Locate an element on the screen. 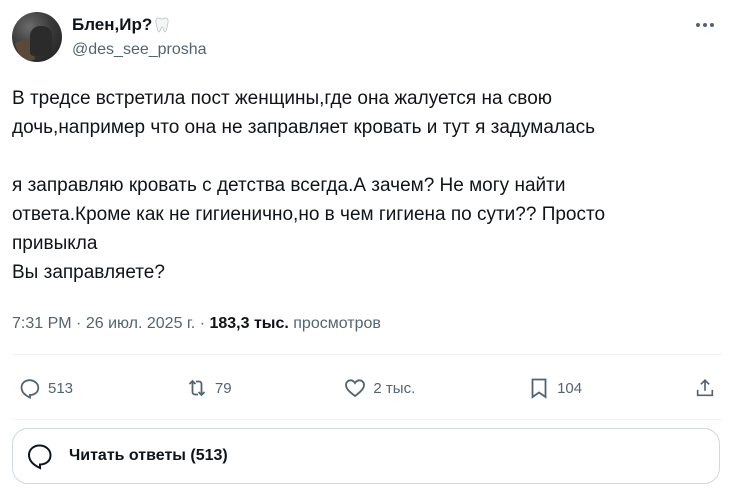 The width and height of the screenshot is (734, 495). share-icon is located at coordinates (705, 388).